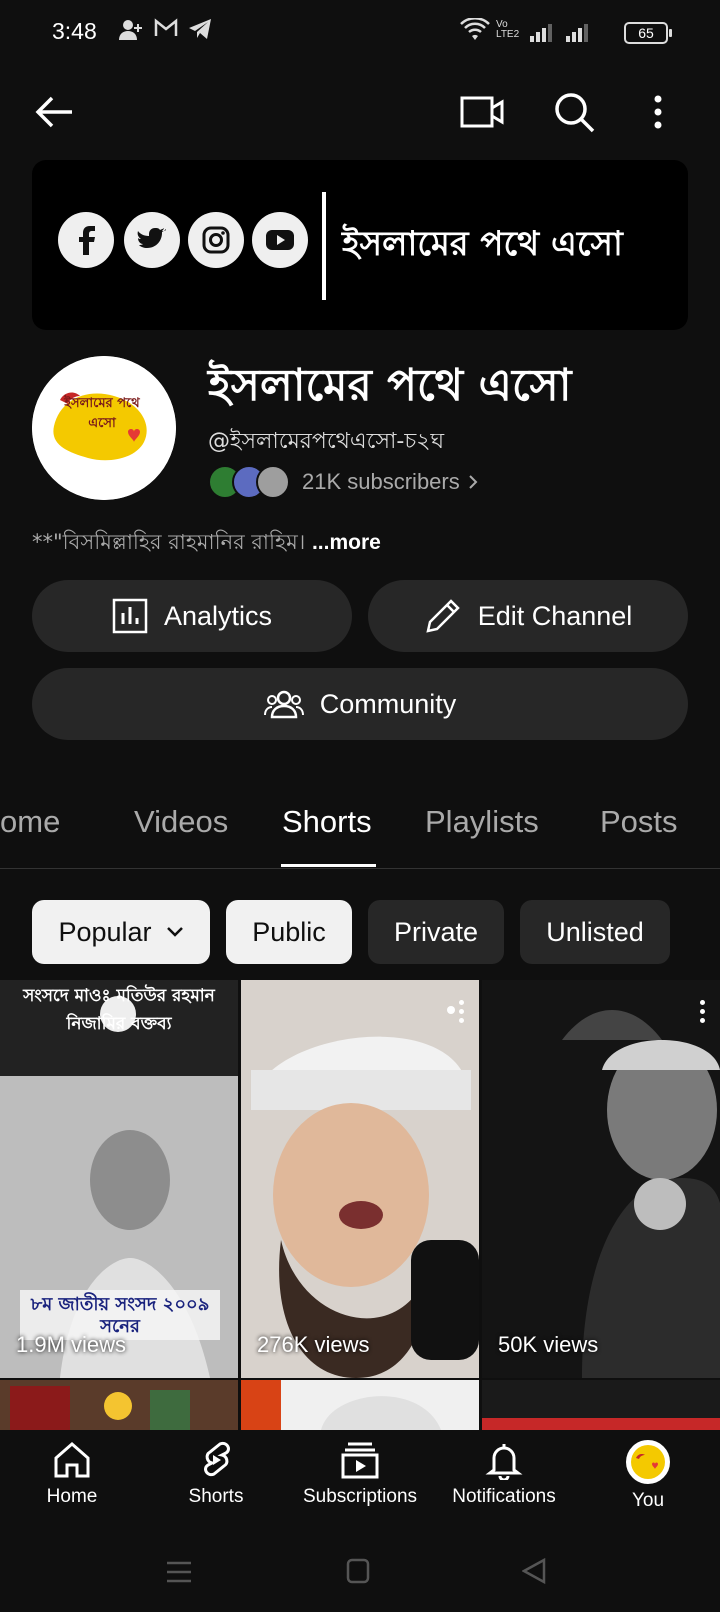  I want to click on community-button: Community, so click(360, 704).